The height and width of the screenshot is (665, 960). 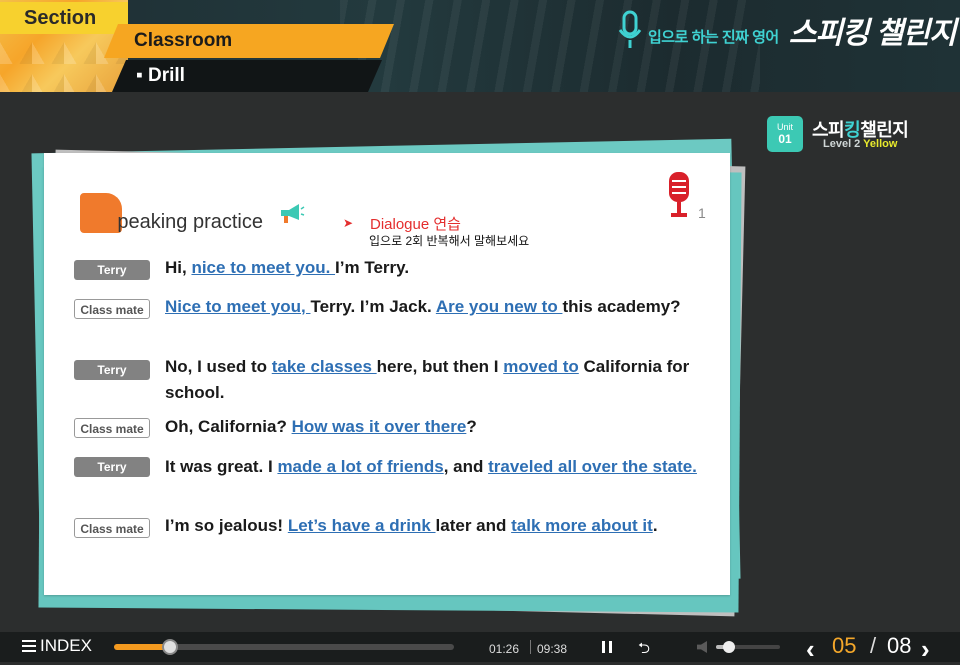 What do you see at coordinates (785, 139) in the screenshot?
I see `unit-badge-number: 01` at bounding box center [785, 139].